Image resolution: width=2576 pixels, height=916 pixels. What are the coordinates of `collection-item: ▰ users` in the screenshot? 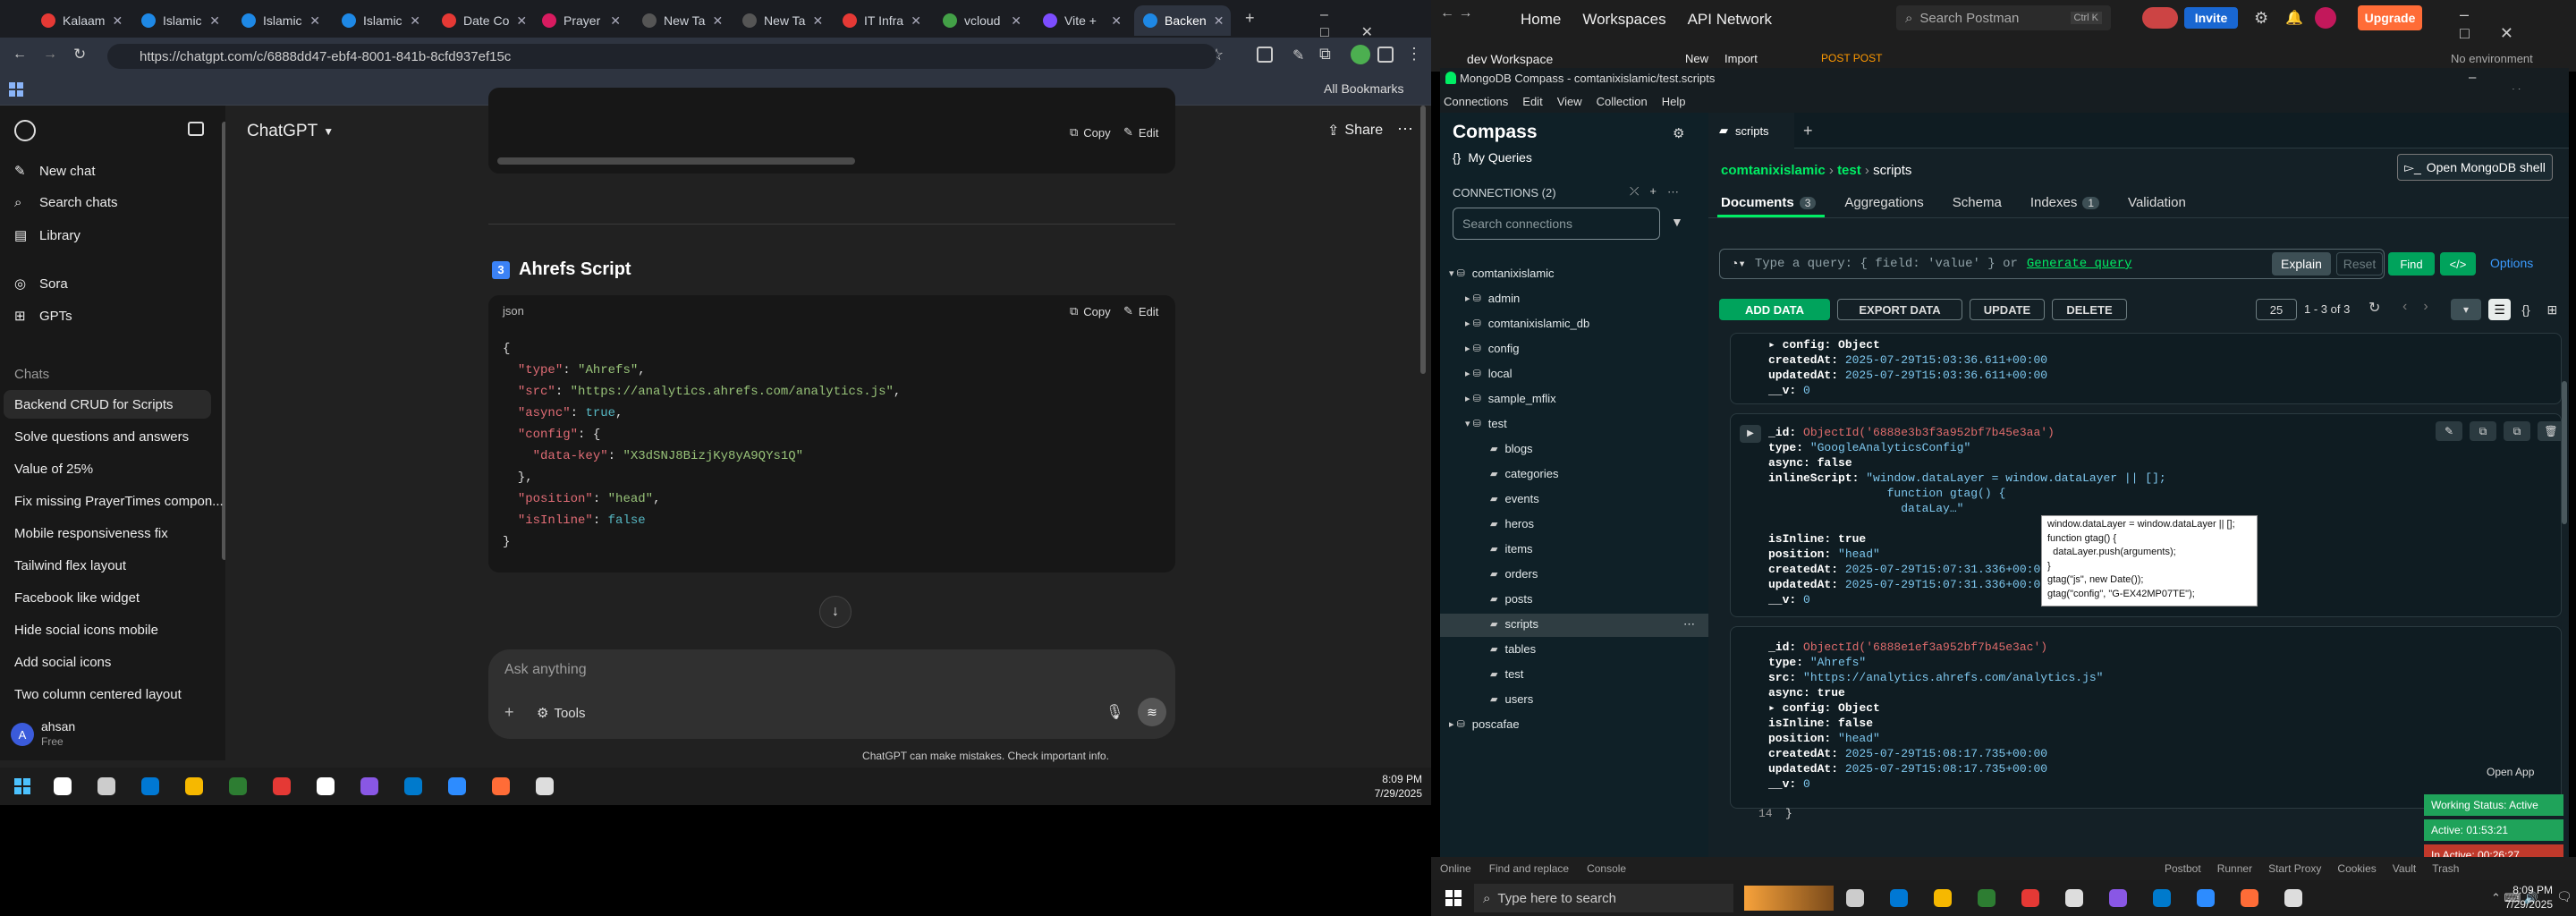 It's located at (1511, 699).